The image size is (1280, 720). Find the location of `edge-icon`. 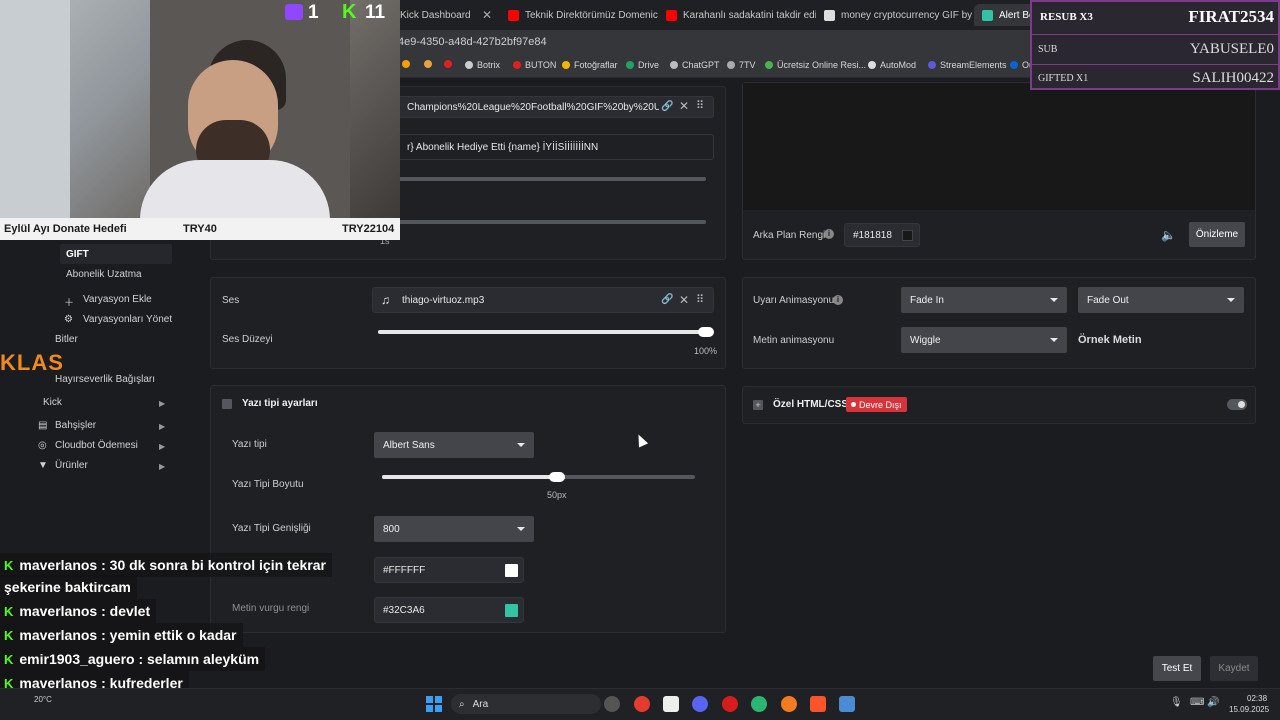

edge-icon is located at coordinates (759, 704).